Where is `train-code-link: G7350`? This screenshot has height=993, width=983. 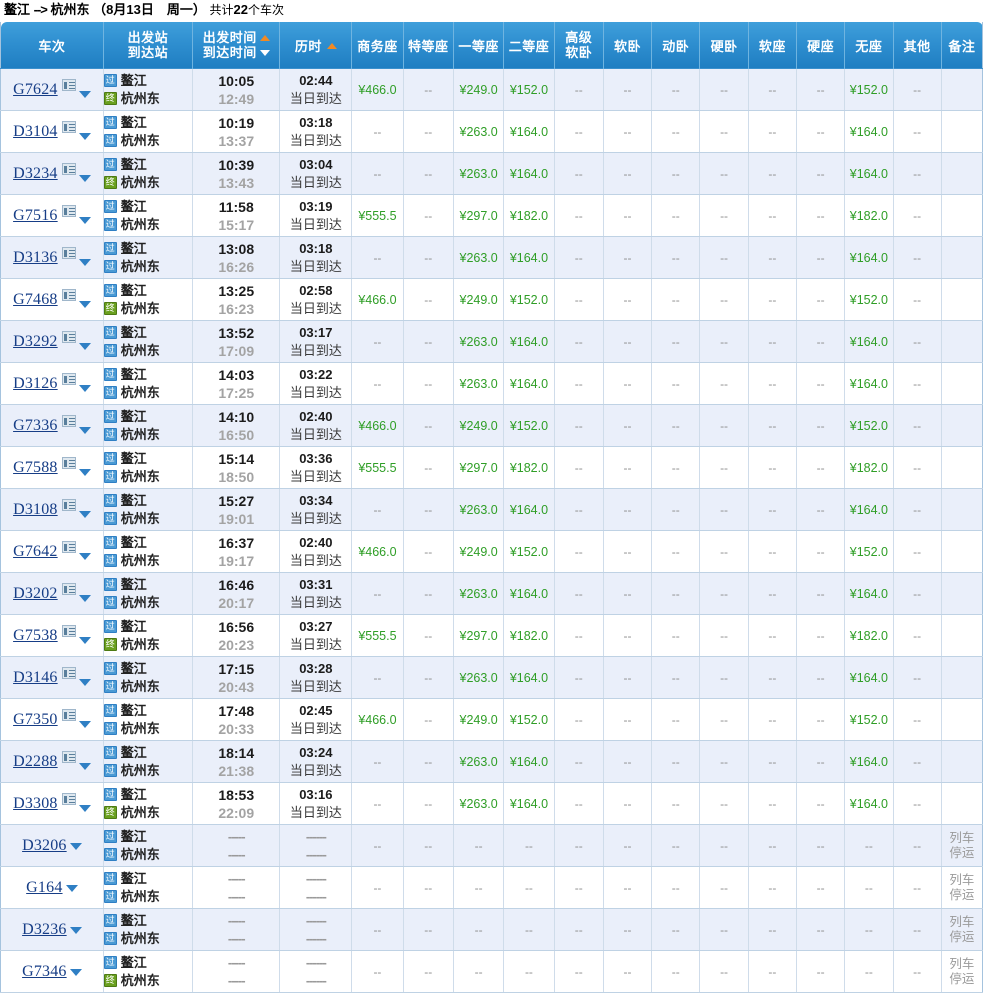 train-code-link: G7350 is located at coordinates (35, 720).